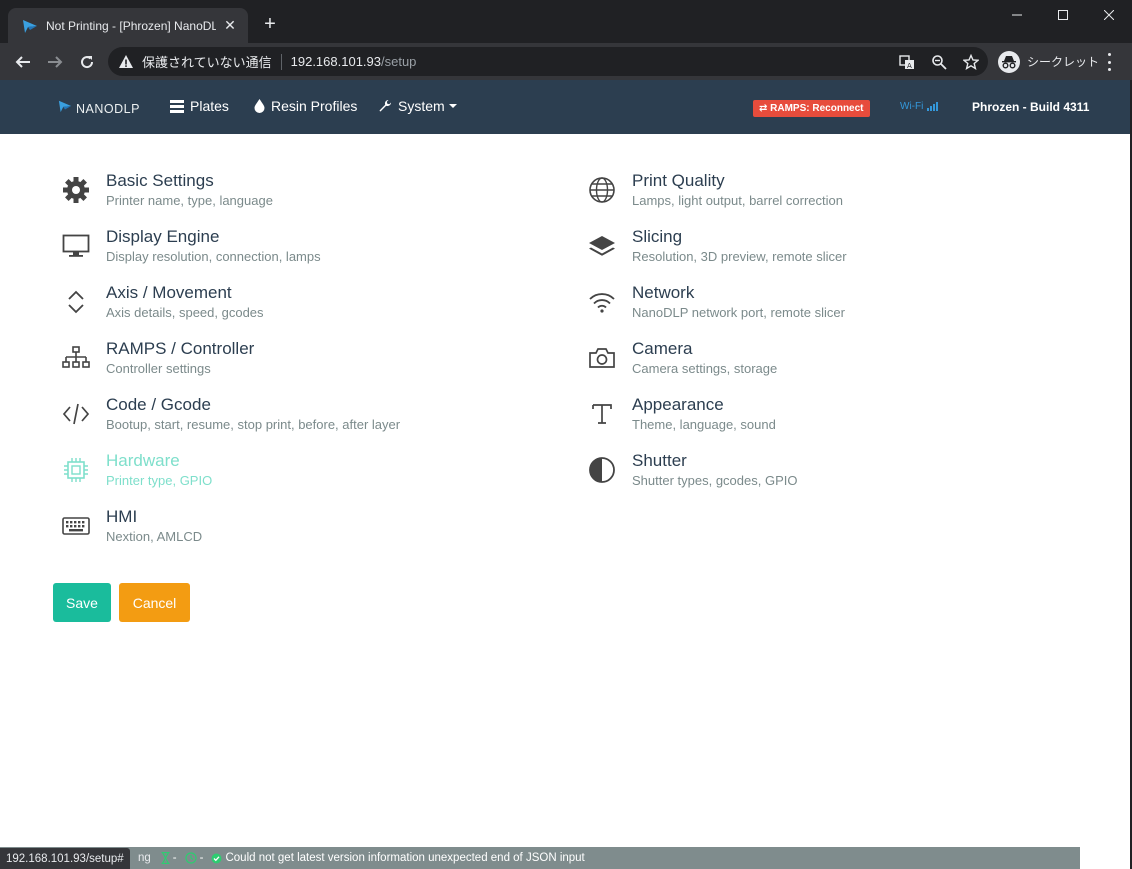  What do you see at coordinates (207, 62) in the screenshot?
I see `security-status: 保護されていない通信` at bounding box center [207, 62].